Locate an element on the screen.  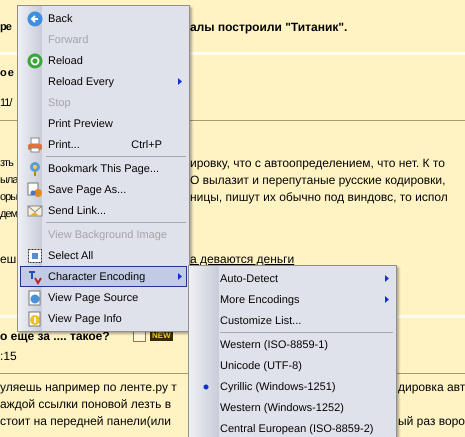
menu-item: View Page Source is located at coordinates (103, 297).